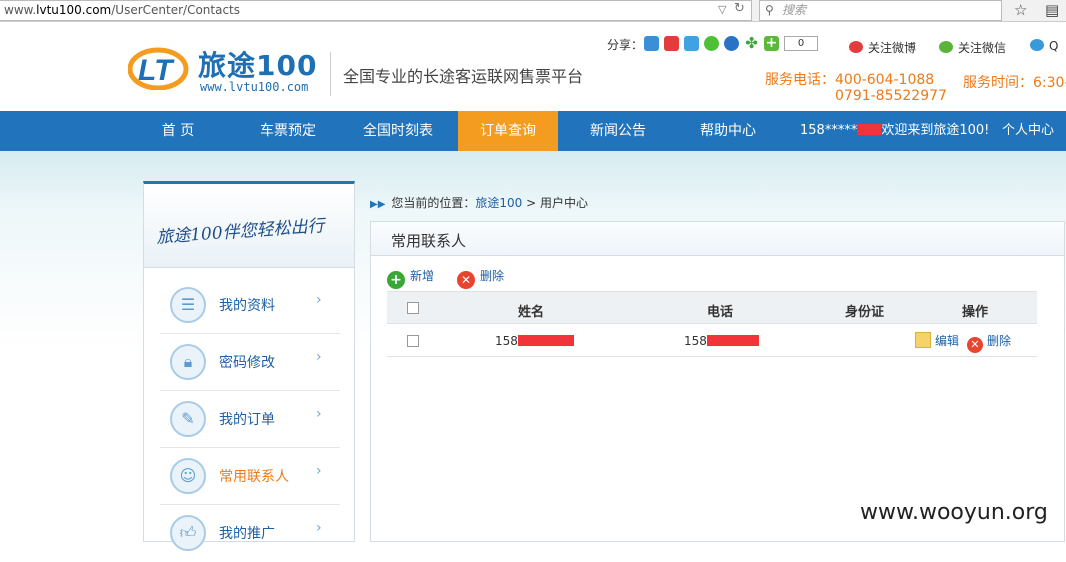 This screenshot has height=562, width=1066. What do you see at coordinates (618, 131) in the screenshot?
I see `nav-news: 新闻公告` at bounding box center [618, 131].